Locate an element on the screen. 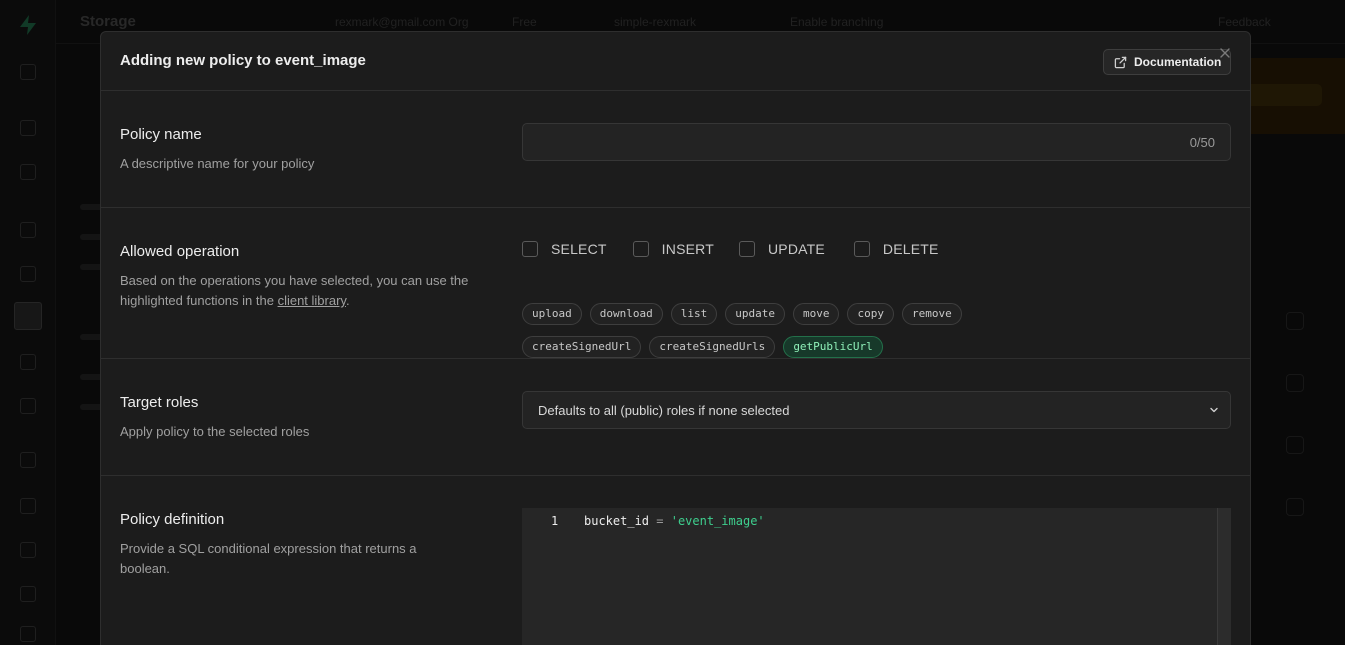  operation-select: SELECT is located at coordinates (564, 249).